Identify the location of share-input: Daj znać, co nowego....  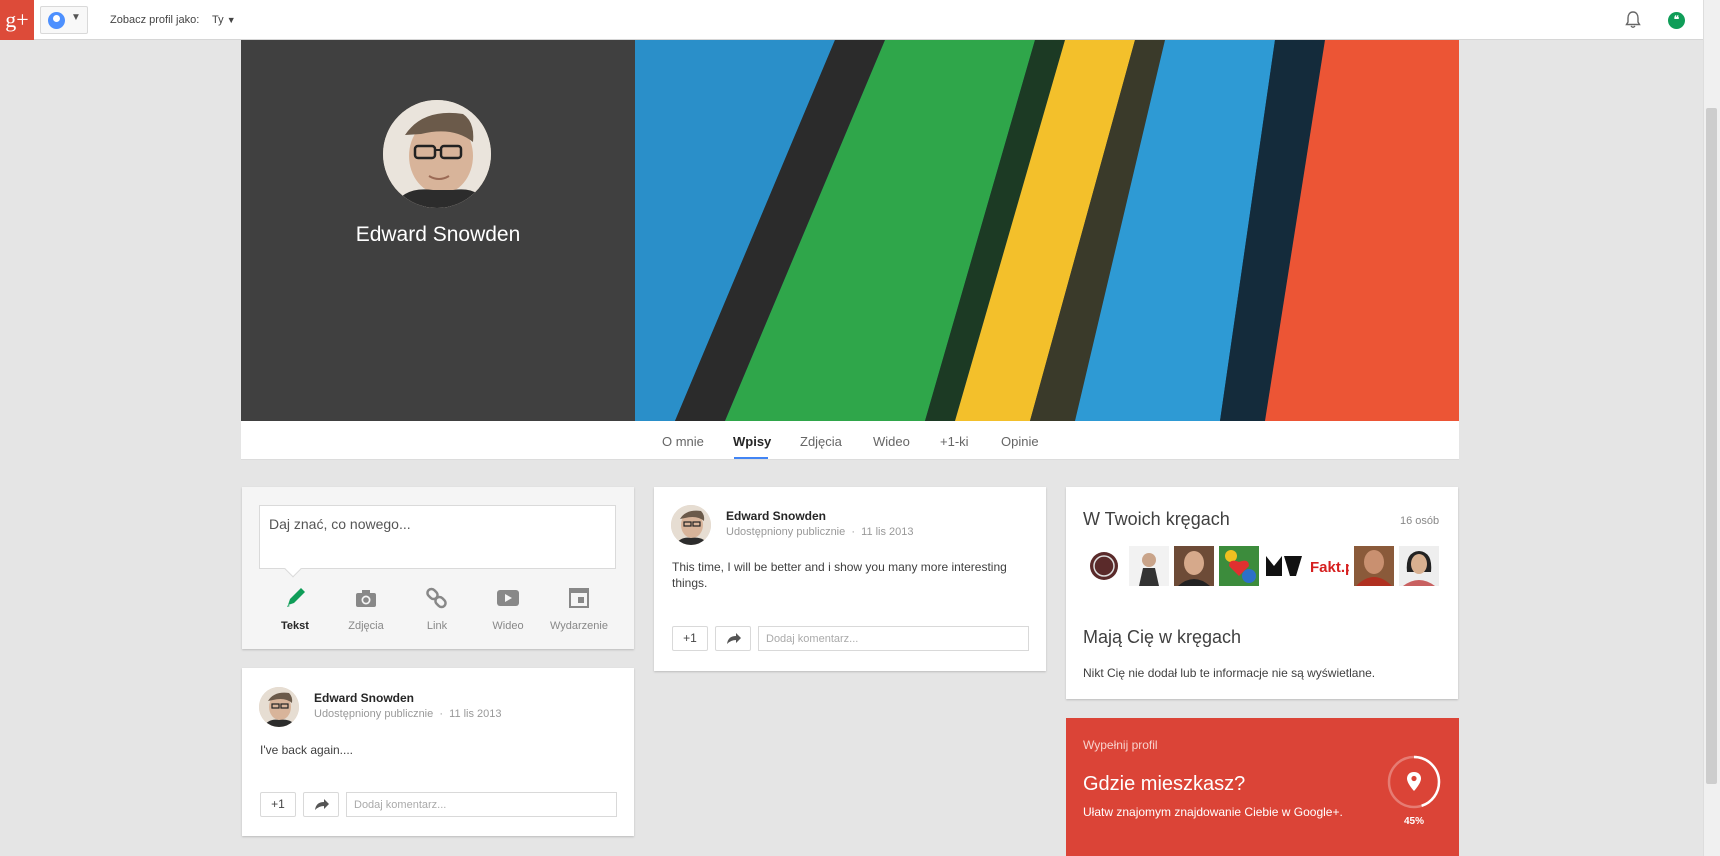
(437, 537).